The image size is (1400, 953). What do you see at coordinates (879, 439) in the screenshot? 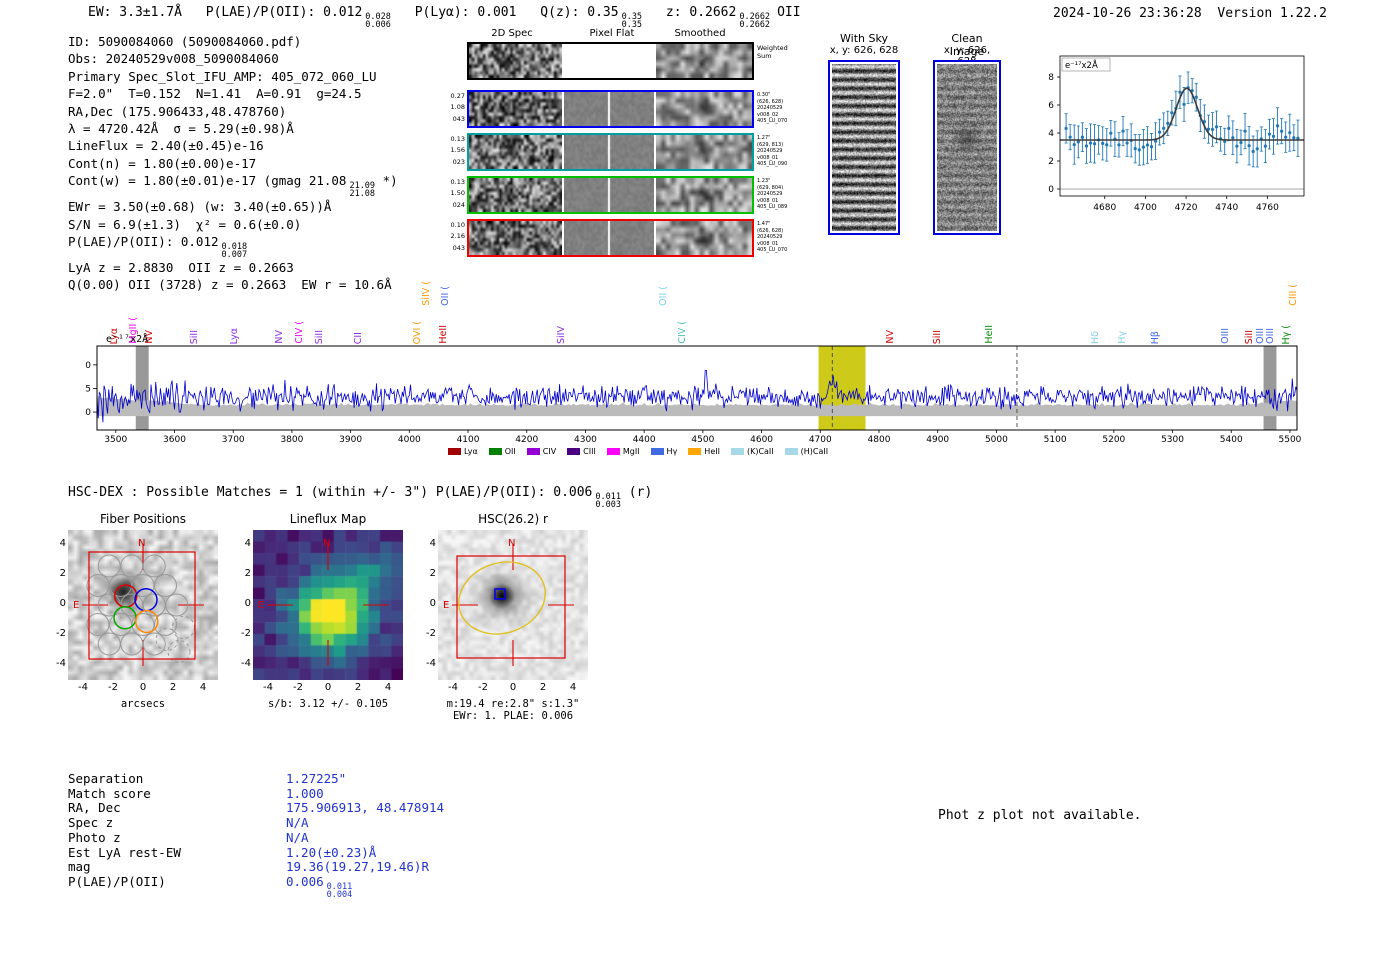
I see `svg-text: 4800` at bounding box center [879, 439].